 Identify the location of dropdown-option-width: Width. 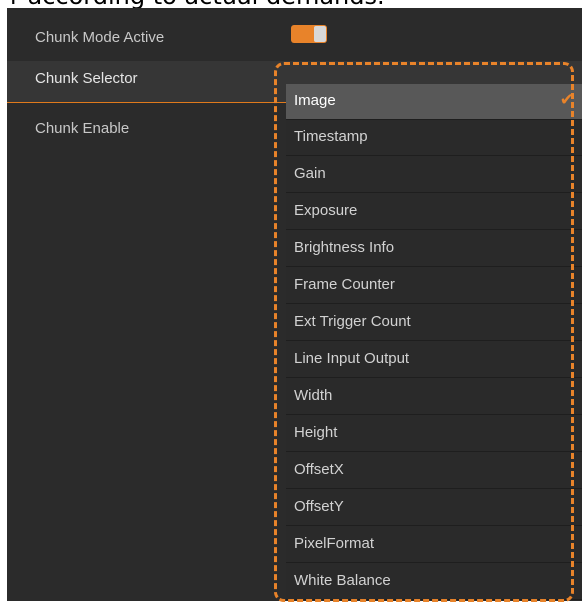
(434, 397).